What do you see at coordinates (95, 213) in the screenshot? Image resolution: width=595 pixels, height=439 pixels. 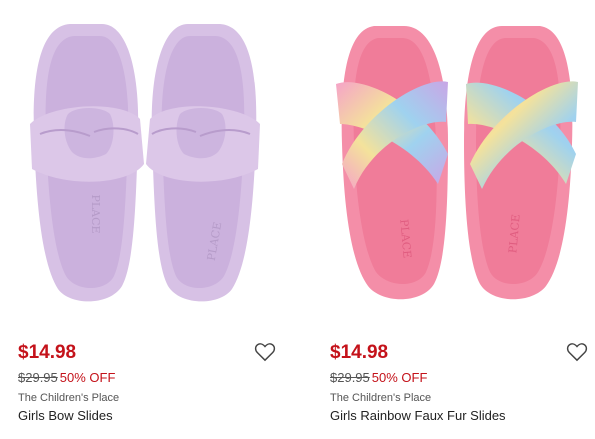 I see `sole-print-left: PLACE` at bounding box center [95, 213].